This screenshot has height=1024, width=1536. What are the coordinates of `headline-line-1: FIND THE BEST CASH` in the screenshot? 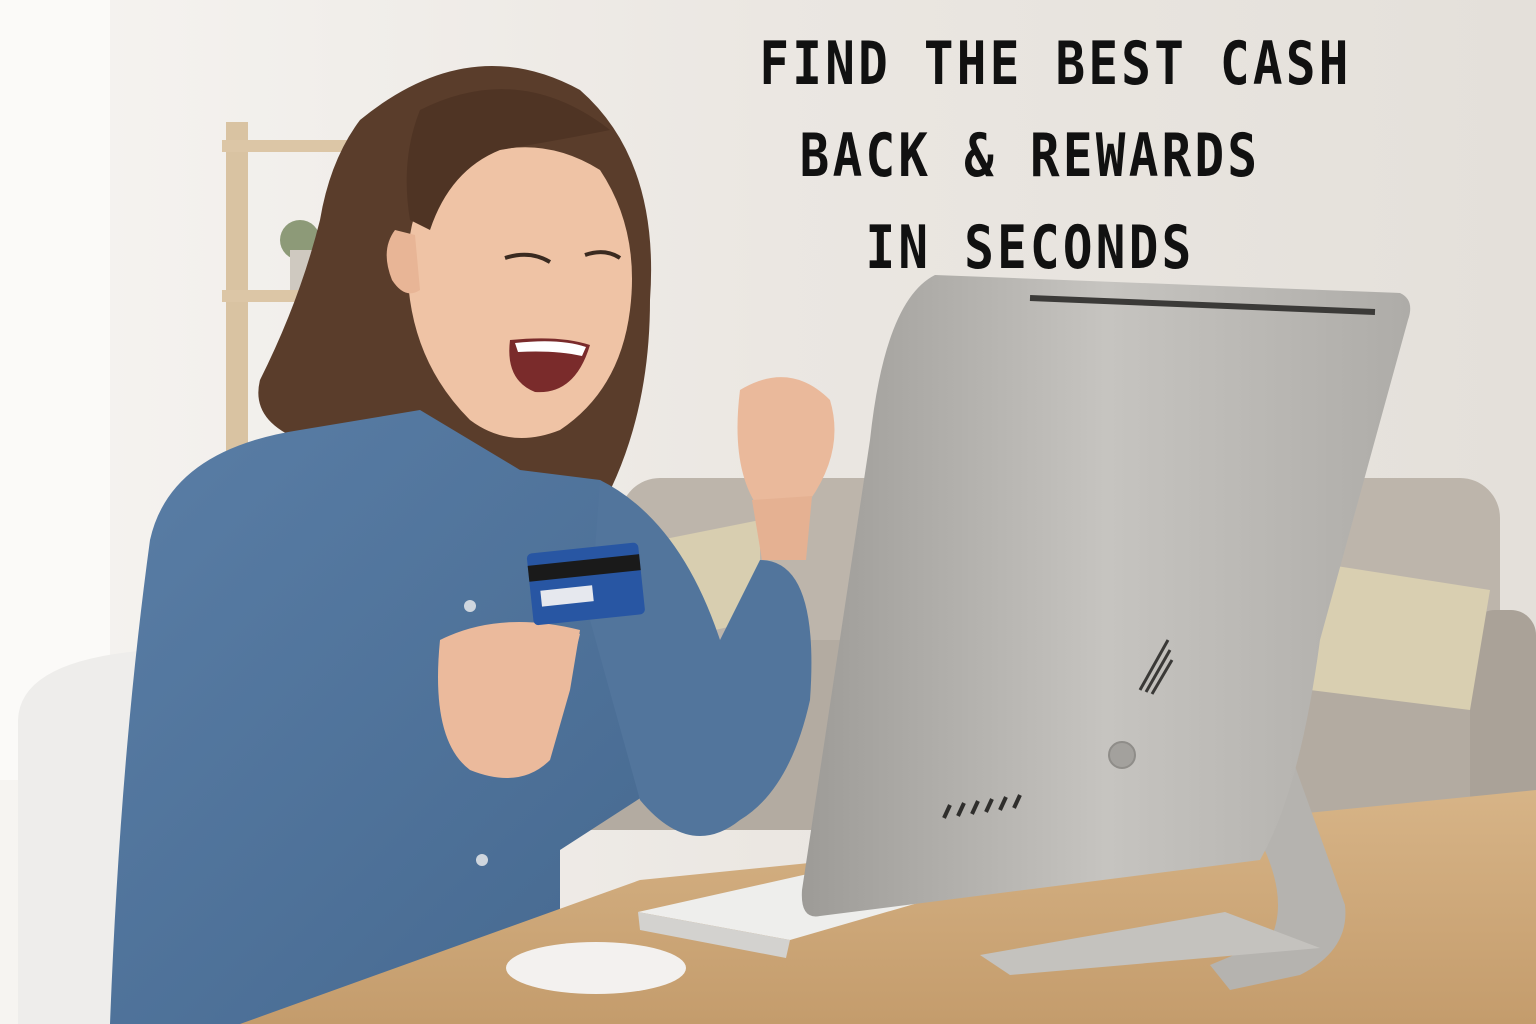 It's located at (1055, 64).